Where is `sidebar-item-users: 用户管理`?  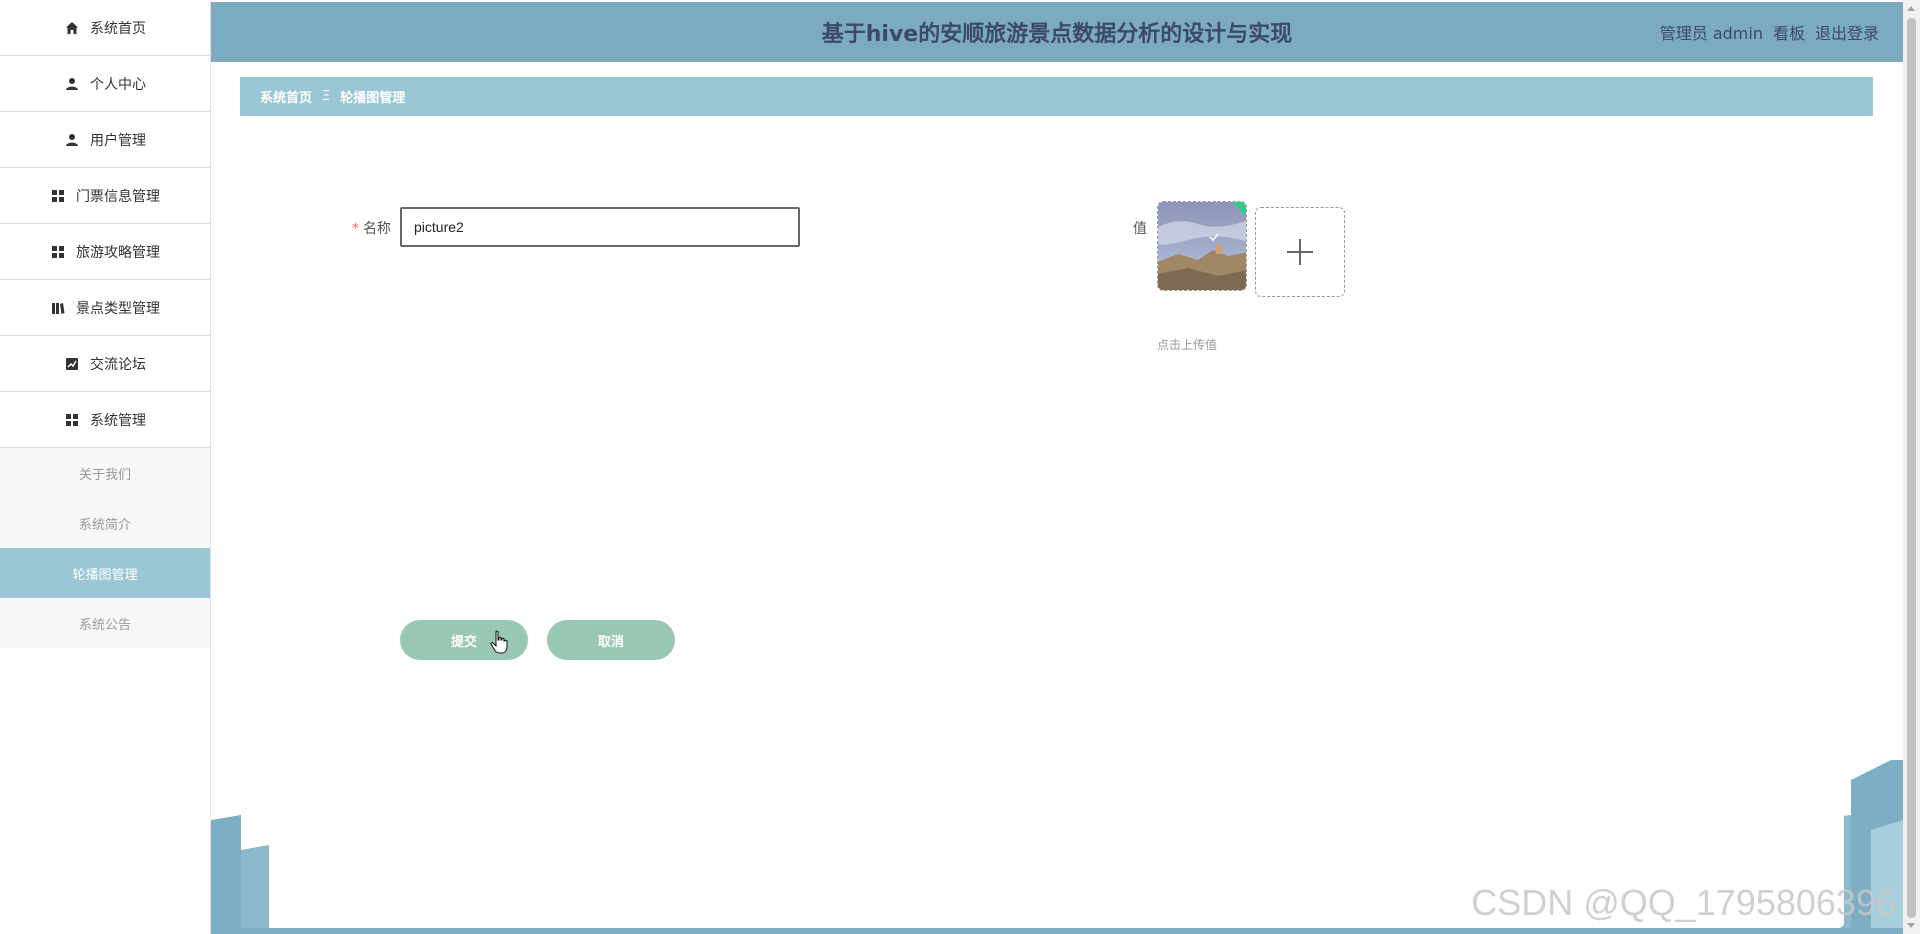
sidebar-item-users: 用户管理 is located at coordinates (105, 140).